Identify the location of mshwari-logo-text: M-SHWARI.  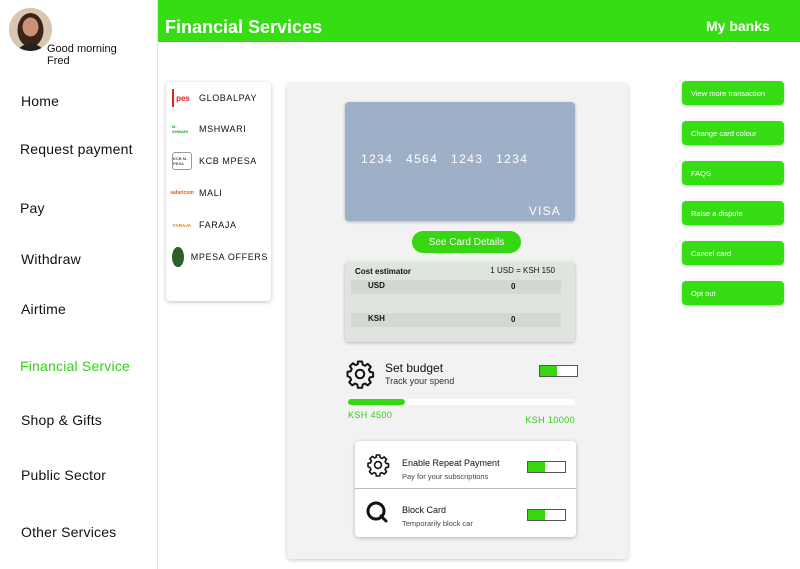
(180, 129).